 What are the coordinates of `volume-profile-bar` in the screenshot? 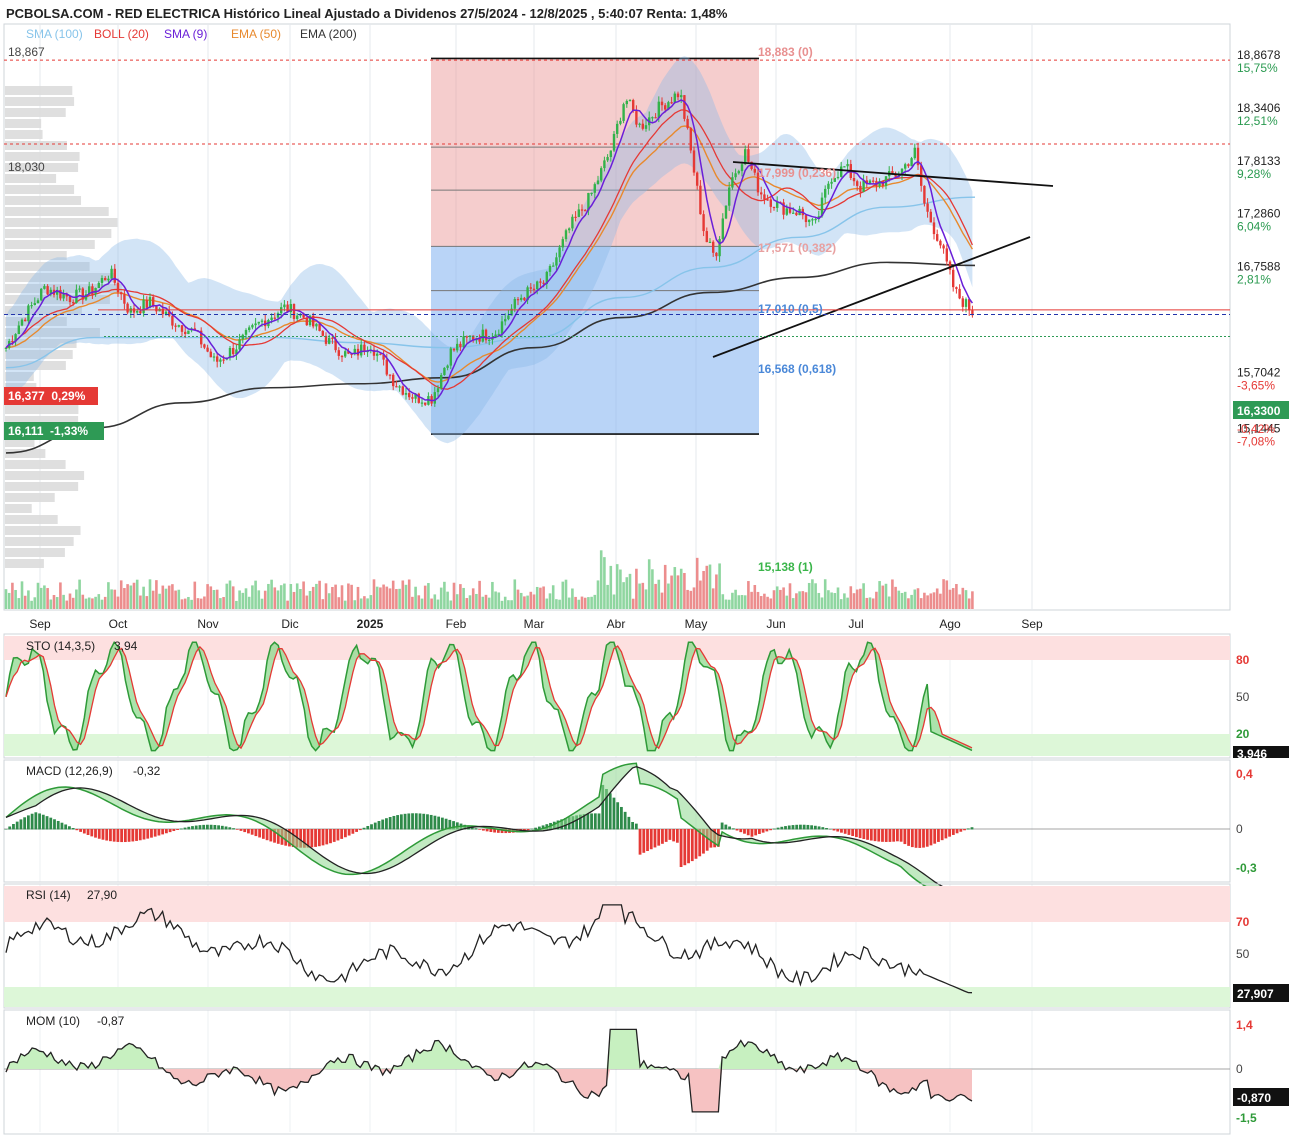 It's located at (43, 530).